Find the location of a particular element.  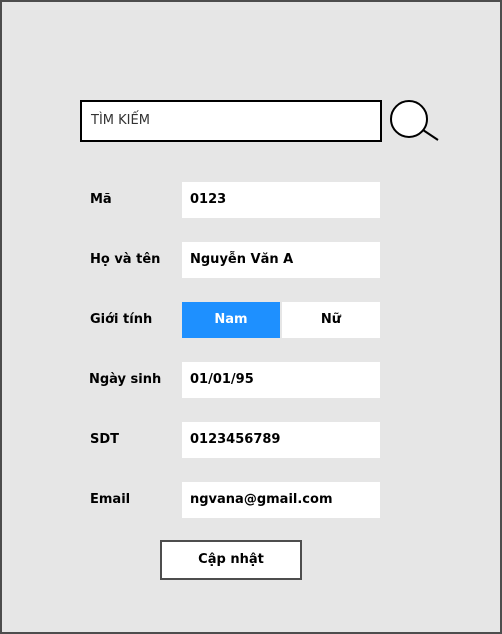

sdt-field: 0123456789 is located at coordinates (281, 440).